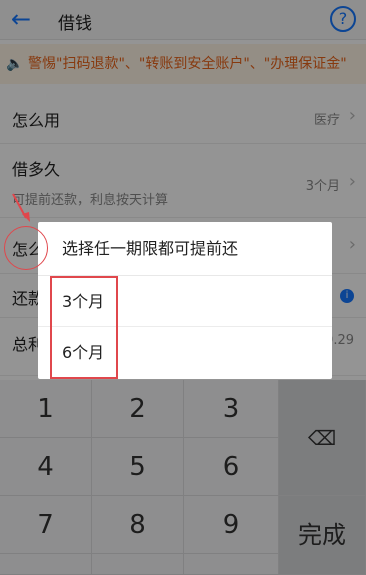  I want to click on annotation-arrow-icon, so click(21, 207).